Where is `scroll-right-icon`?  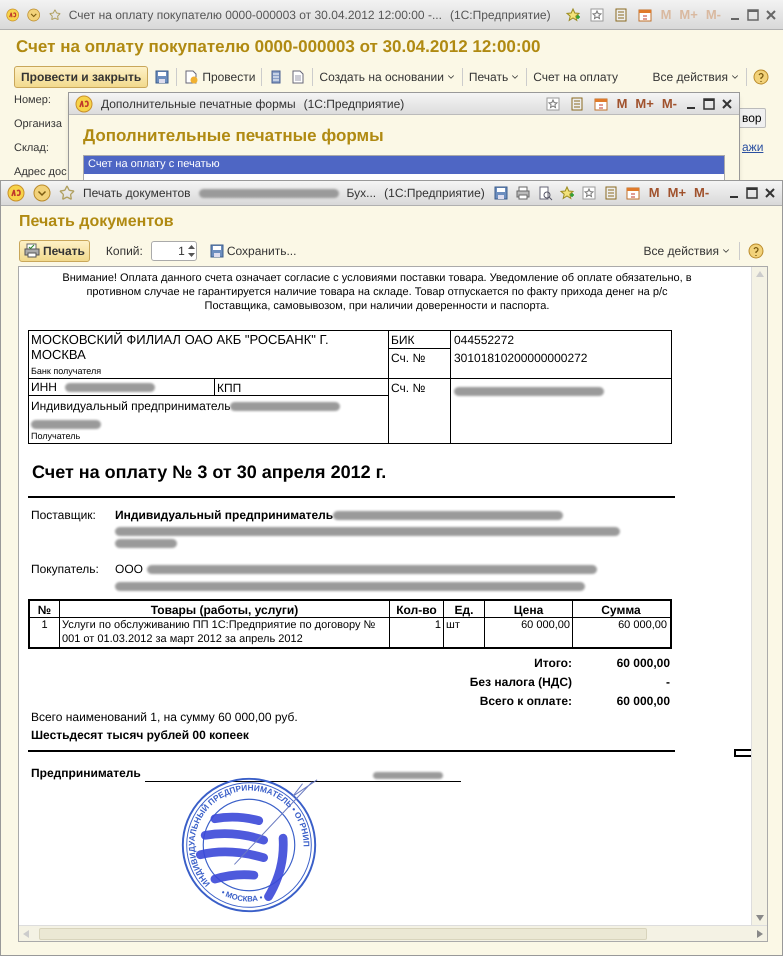 scroll-right-icon is located at coordinates (760, 934).